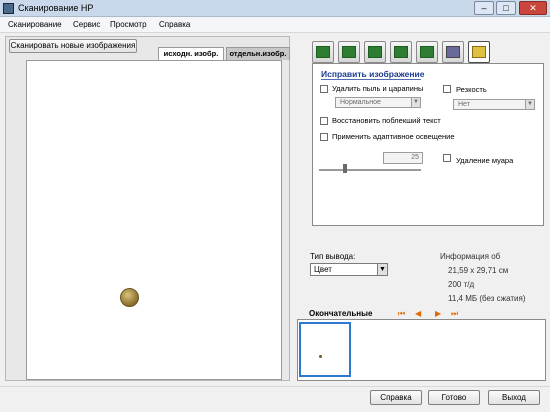 The height and width of the screenshot is (412, 550). I want to click on menu-help: Справка, so click(174, 24).